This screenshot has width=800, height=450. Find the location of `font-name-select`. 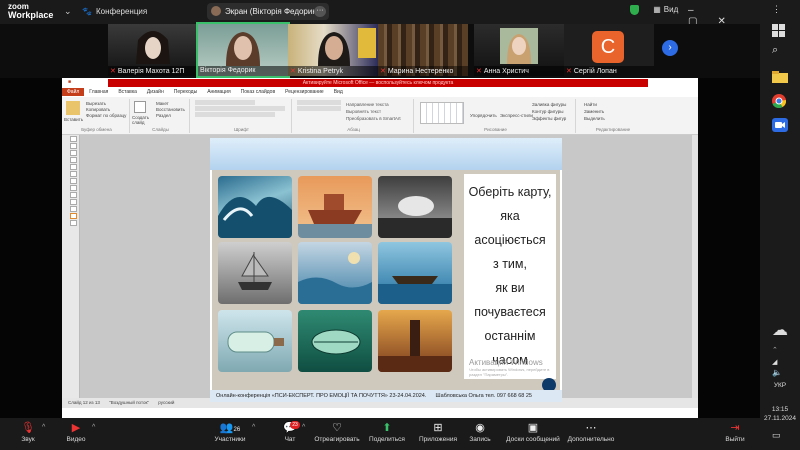

font-name-select is located at coordinates (225, 102).